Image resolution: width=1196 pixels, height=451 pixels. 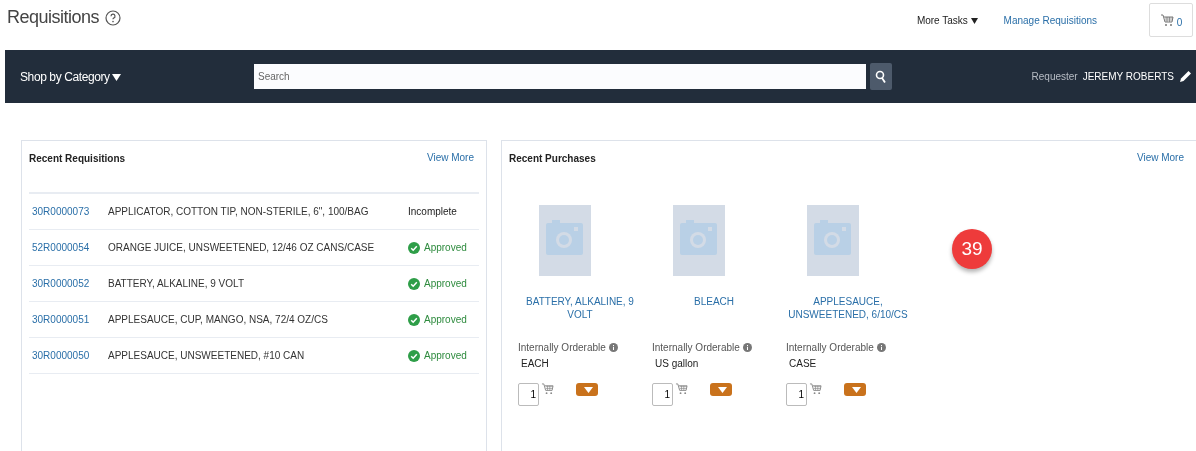 I want to click on item-description: APPLESAUCE, UNSWEETENED, #10 CAN, so click(x=207, y=355).